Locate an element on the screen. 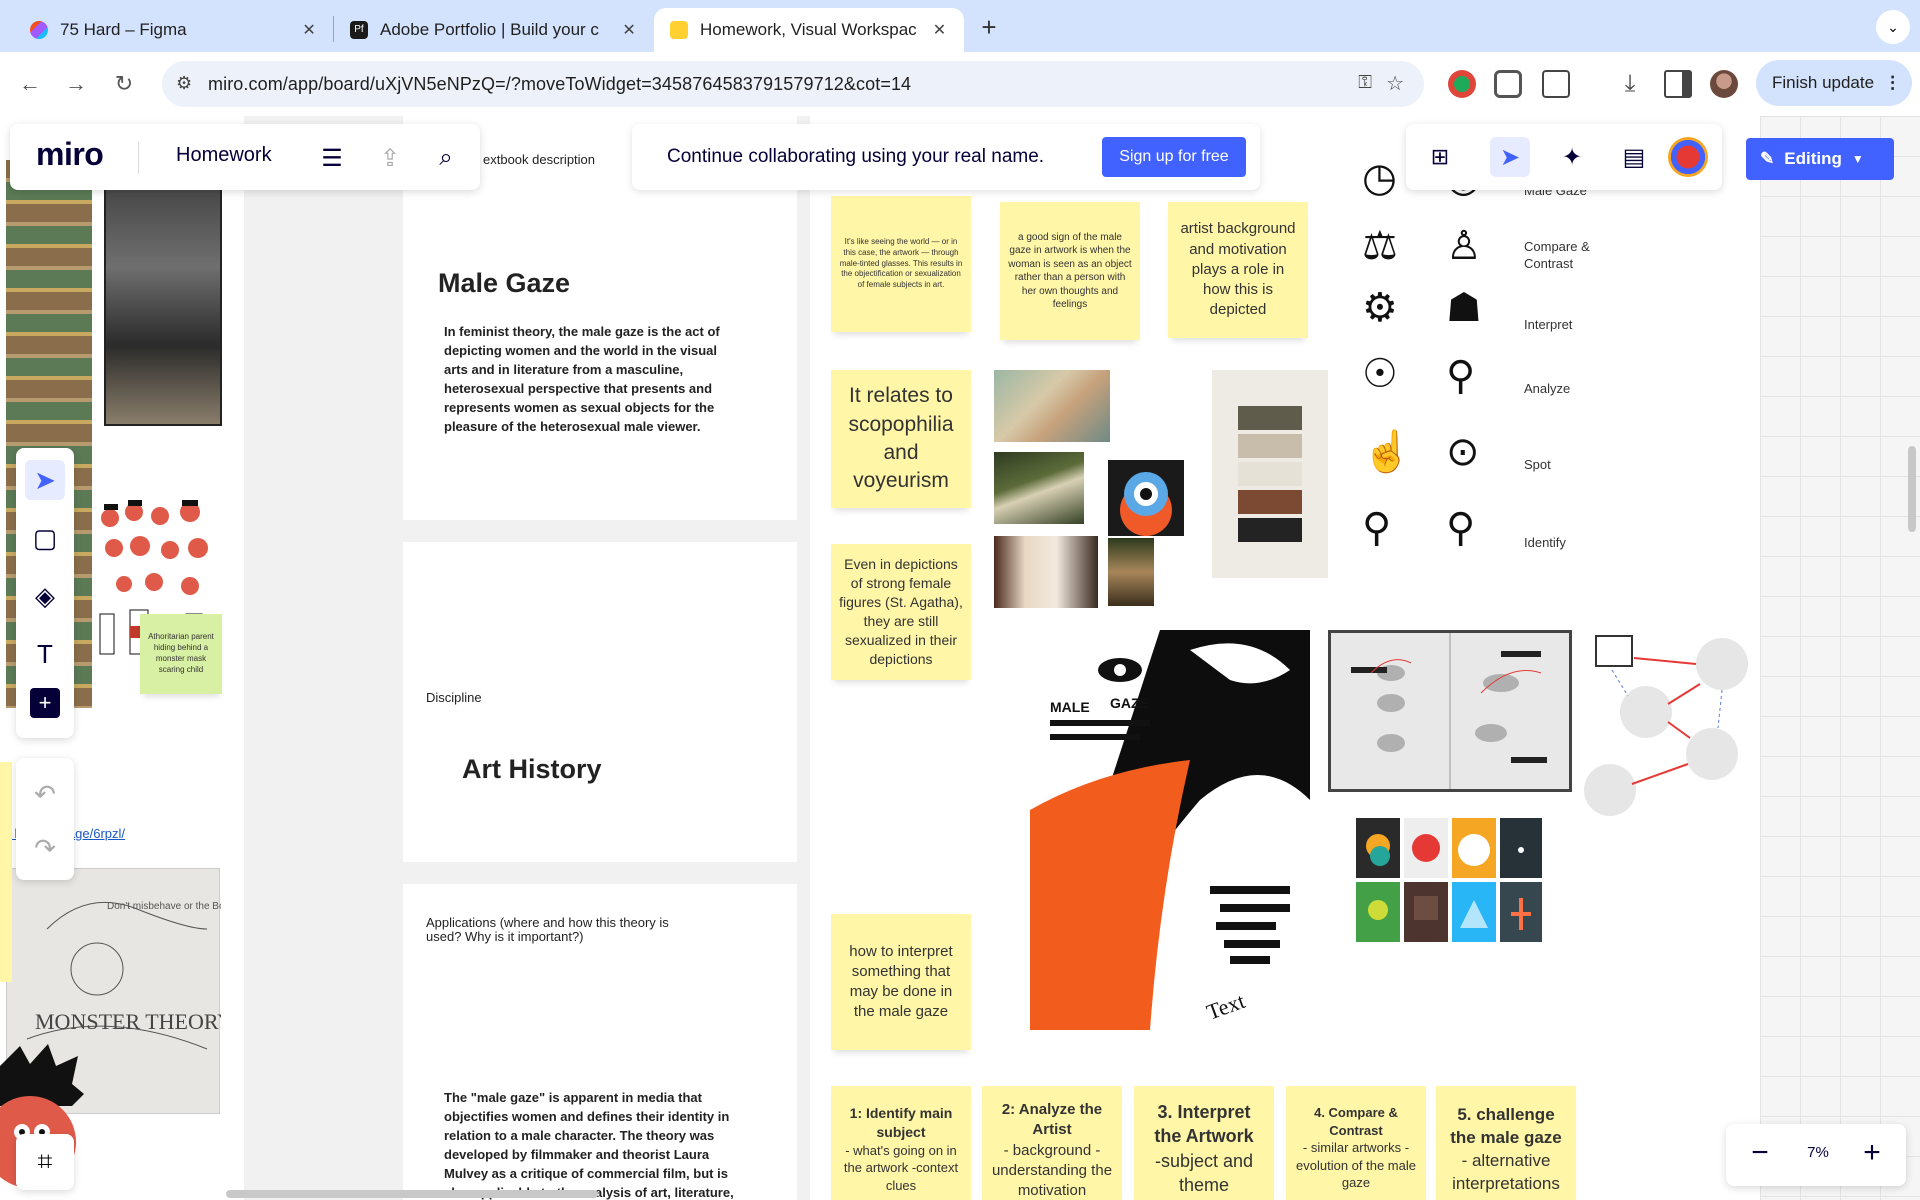  profile-avatar is located at coordinates (1724, 84).